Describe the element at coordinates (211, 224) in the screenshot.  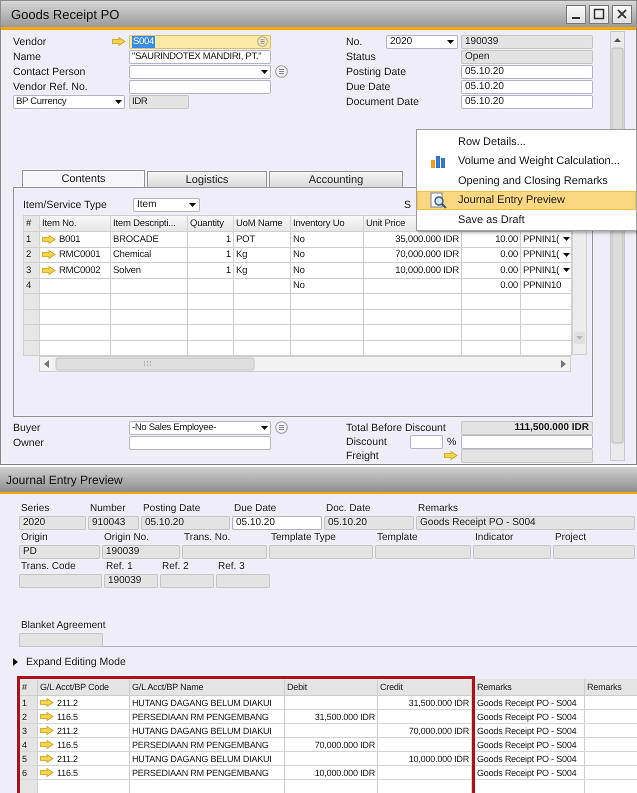
I see `column-header: Quantity` at that location.